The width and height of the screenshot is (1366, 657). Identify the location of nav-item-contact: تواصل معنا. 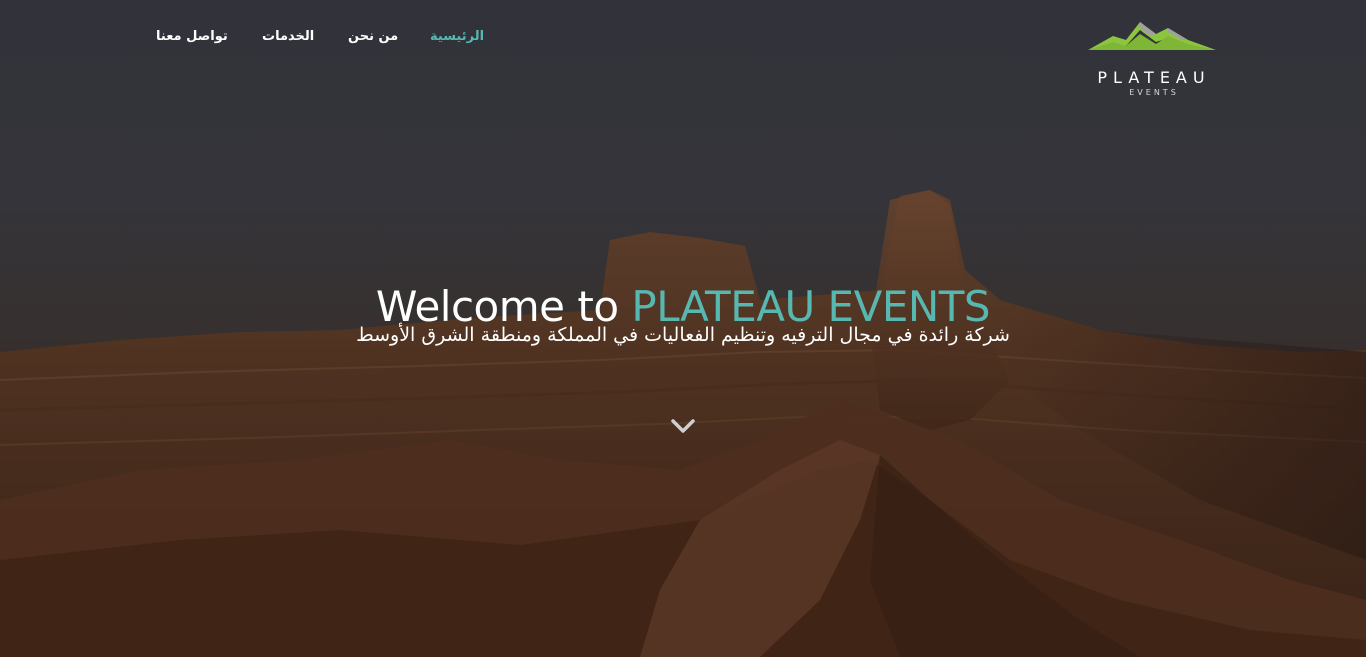
(192, 36).